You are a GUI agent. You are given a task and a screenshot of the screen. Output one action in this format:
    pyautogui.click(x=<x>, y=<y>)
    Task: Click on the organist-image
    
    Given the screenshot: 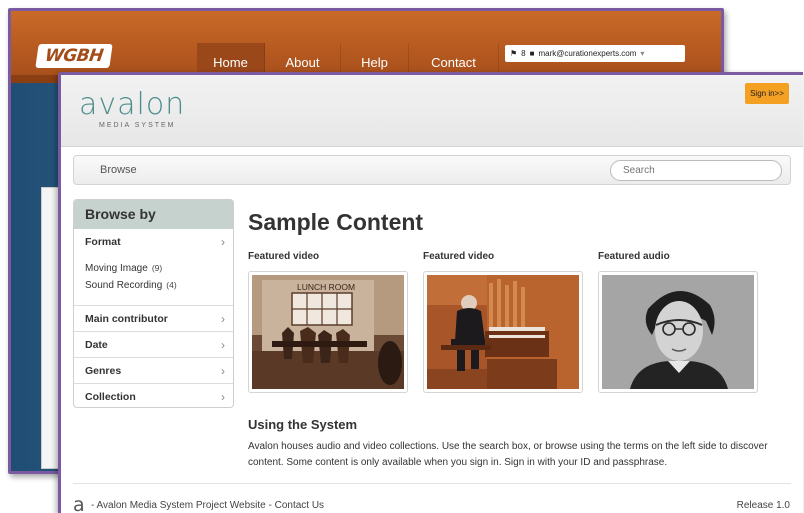 What is the action you would take?
    pyautogui.click(x=503, y=332)
    